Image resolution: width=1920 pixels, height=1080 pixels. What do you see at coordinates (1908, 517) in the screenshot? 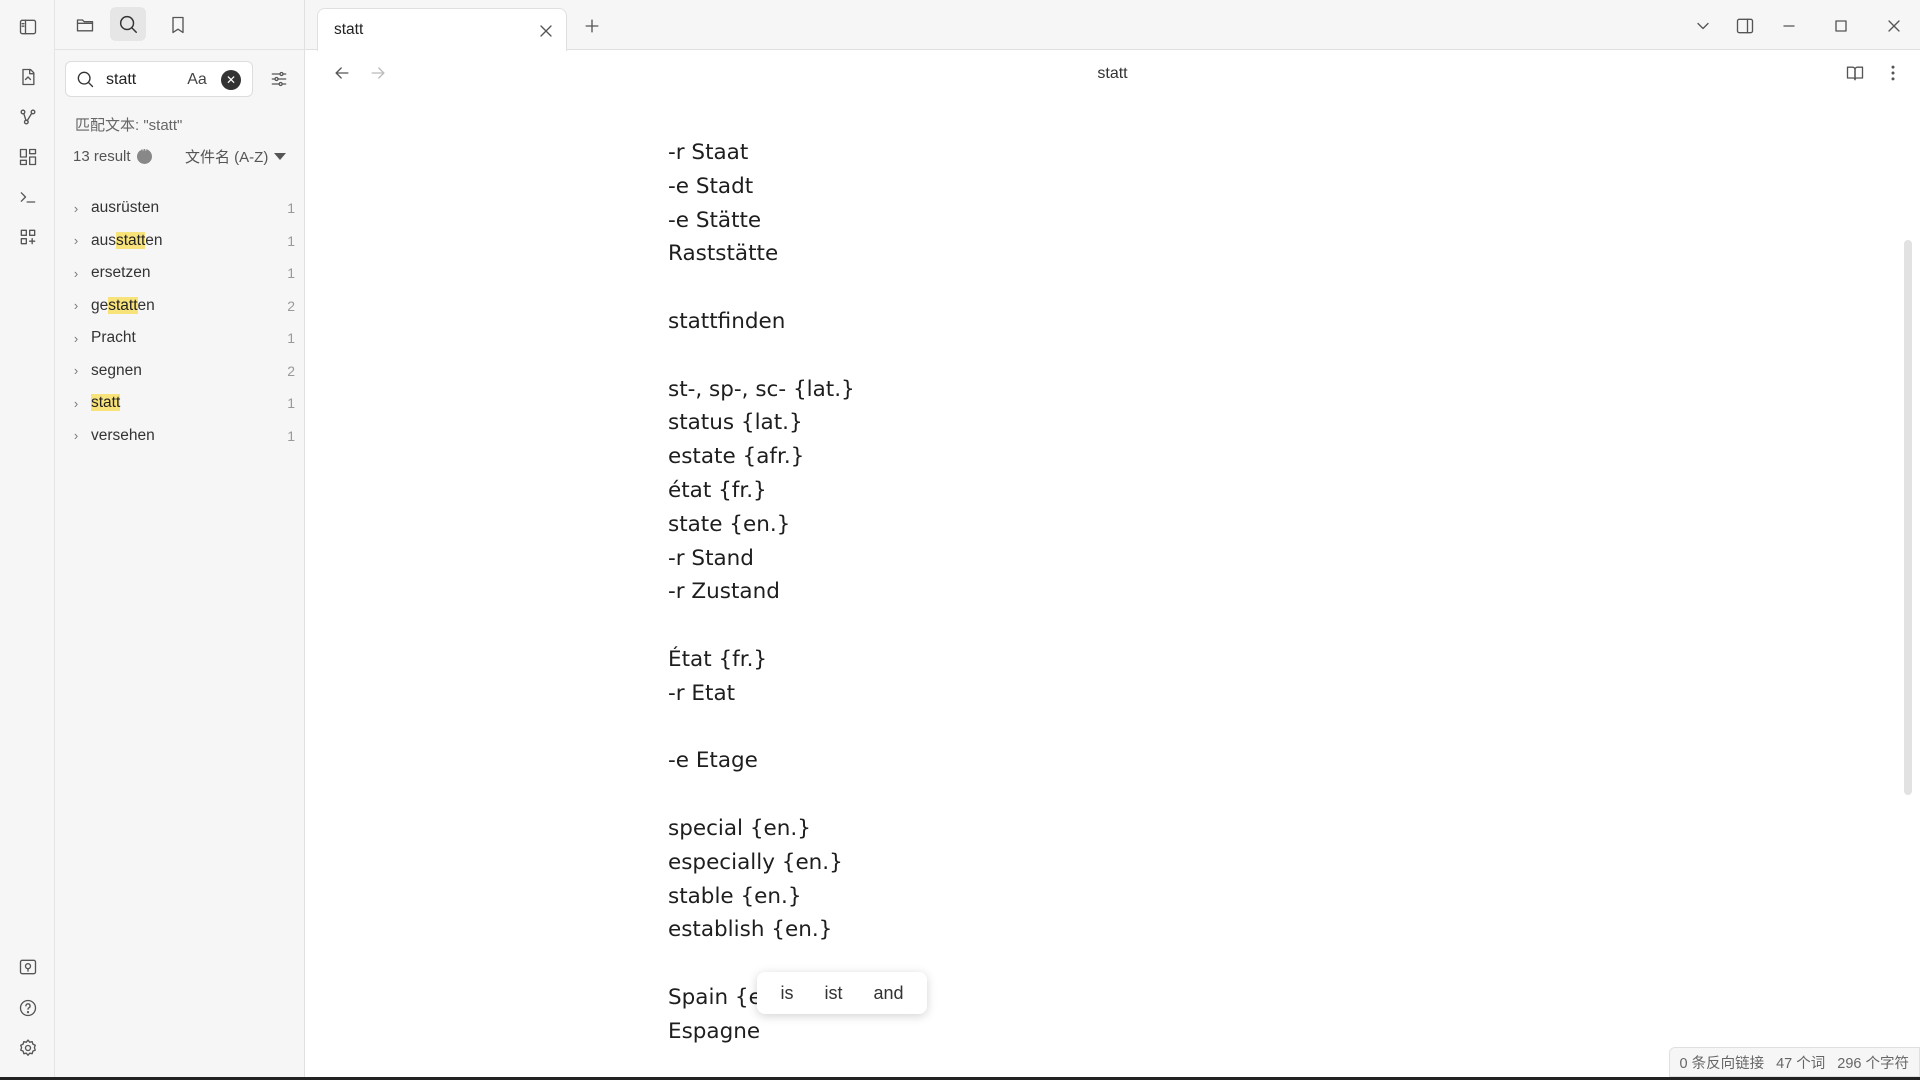
I see `vertical-scrollbar` at bounding box center [1908, 517].